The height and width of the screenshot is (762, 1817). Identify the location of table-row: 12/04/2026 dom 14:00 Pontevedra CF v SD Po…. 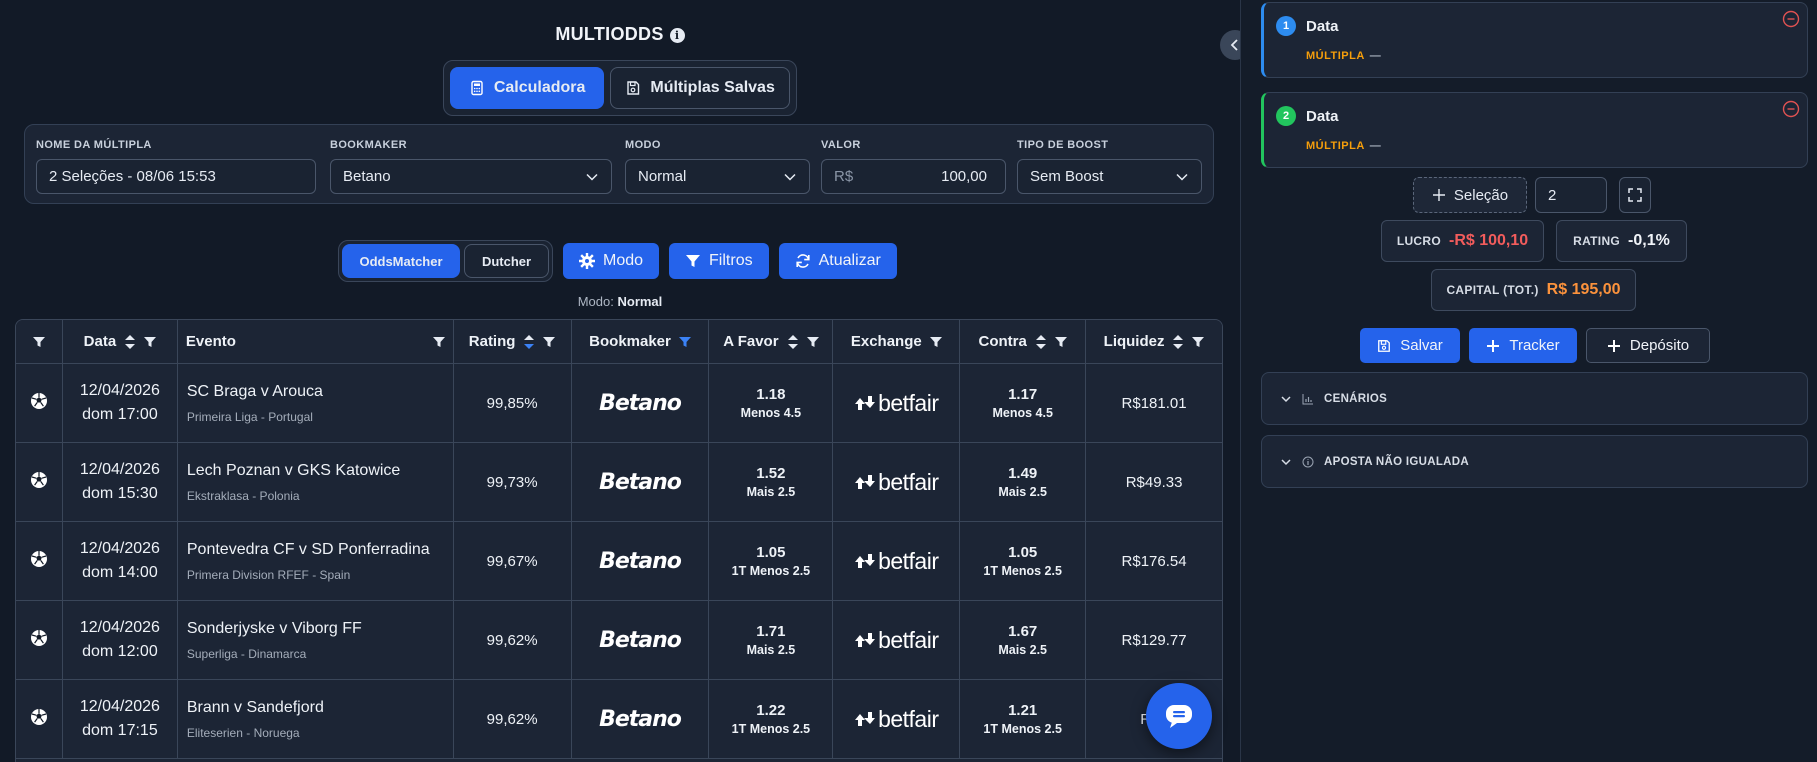
(619, 561).